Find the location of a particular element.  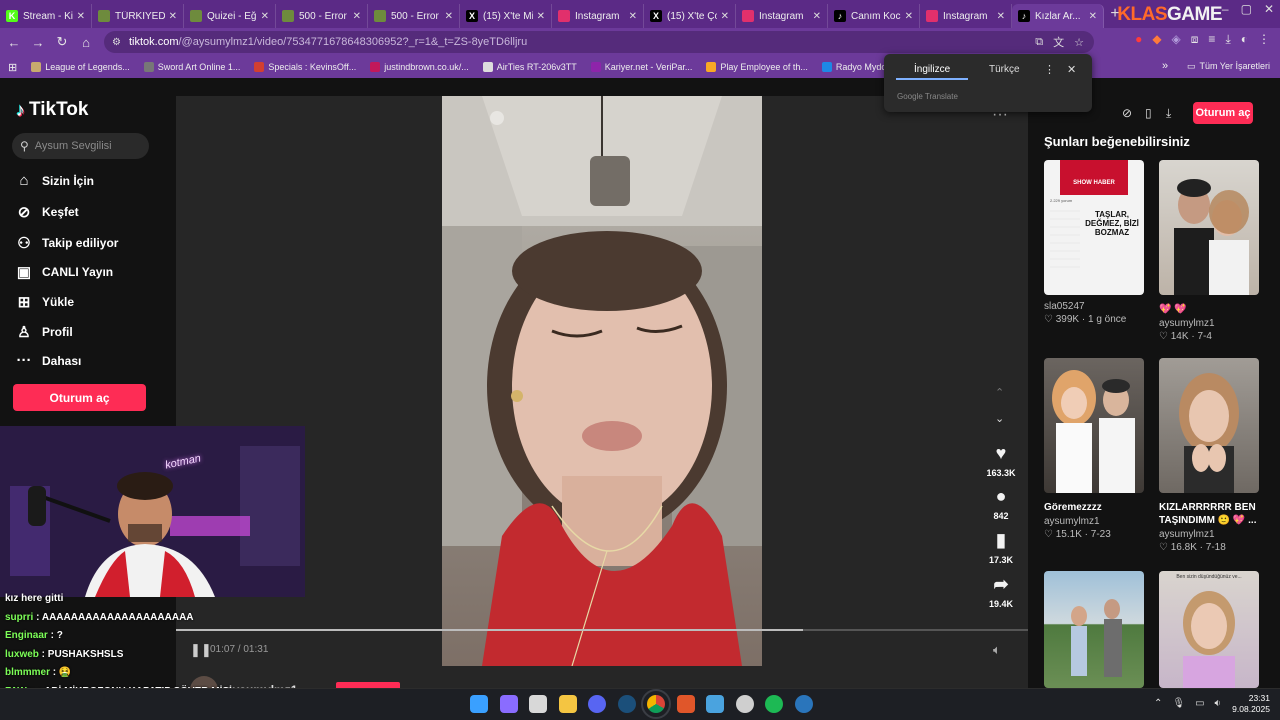

chat-username: kız here gitti is located at coordinates (34, 598).